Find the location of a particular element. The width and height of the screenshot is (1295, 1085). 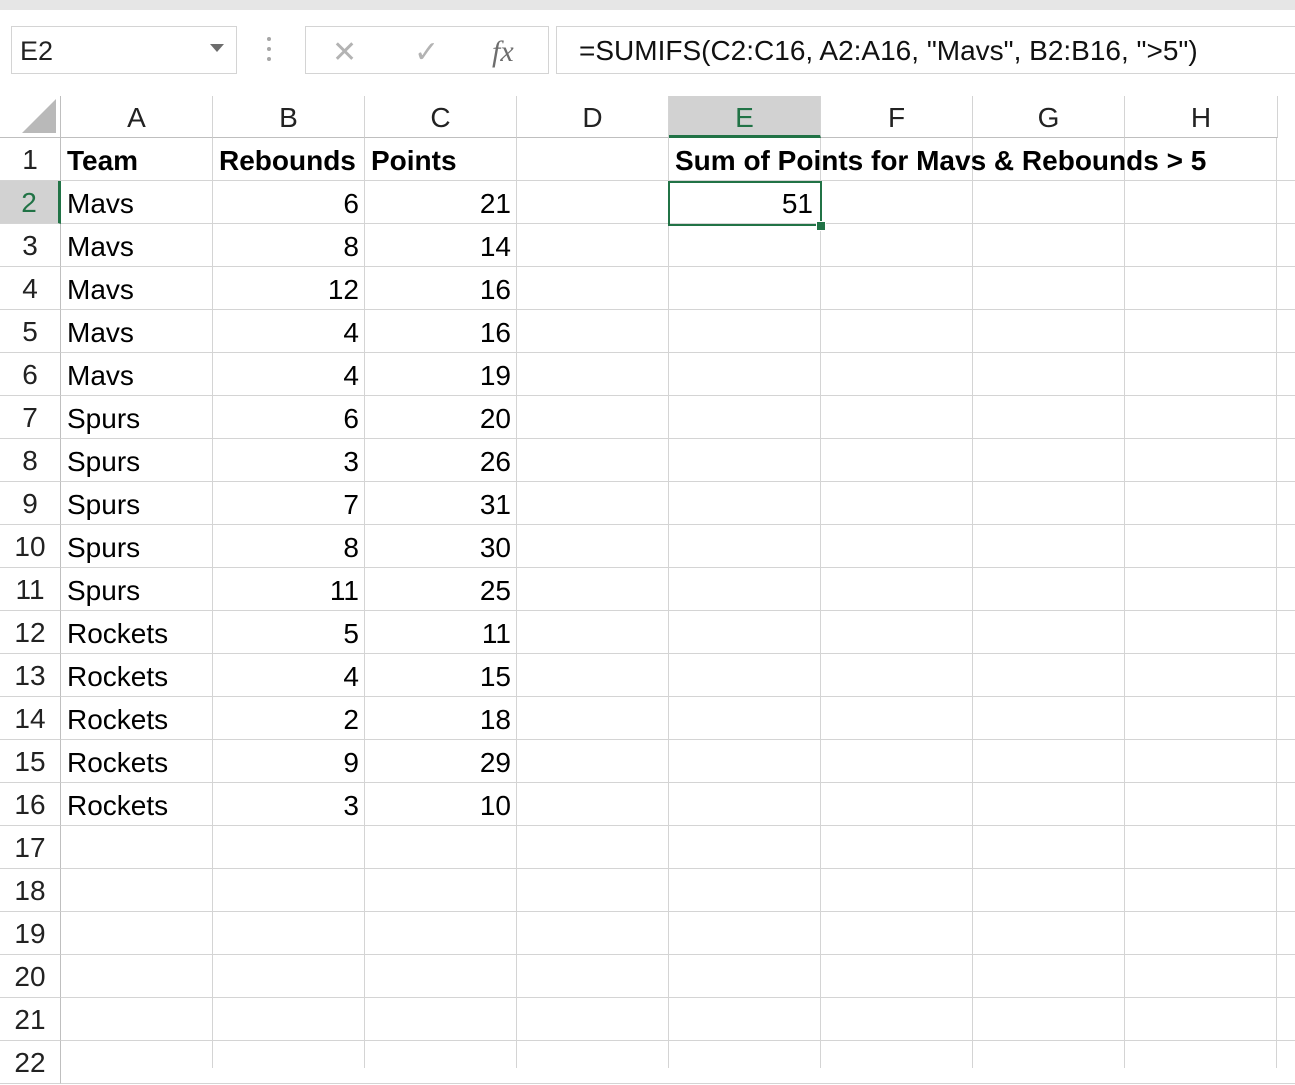

row-header-12: 12 is located at coordinates (30, 632).